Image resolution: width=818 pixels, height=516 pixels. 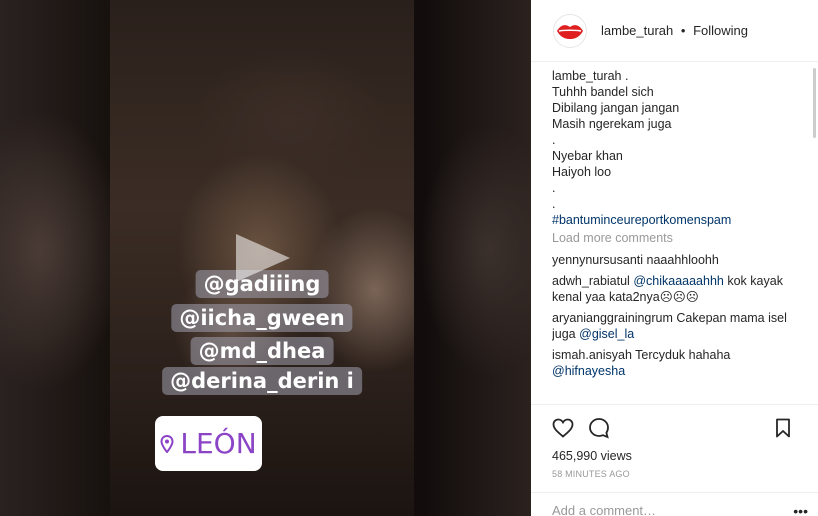 What do you see at coordinates (612, 124) in the screenshot?
I see `caption-line: Masih ngerekam juga` at bounding box center [612, 124].